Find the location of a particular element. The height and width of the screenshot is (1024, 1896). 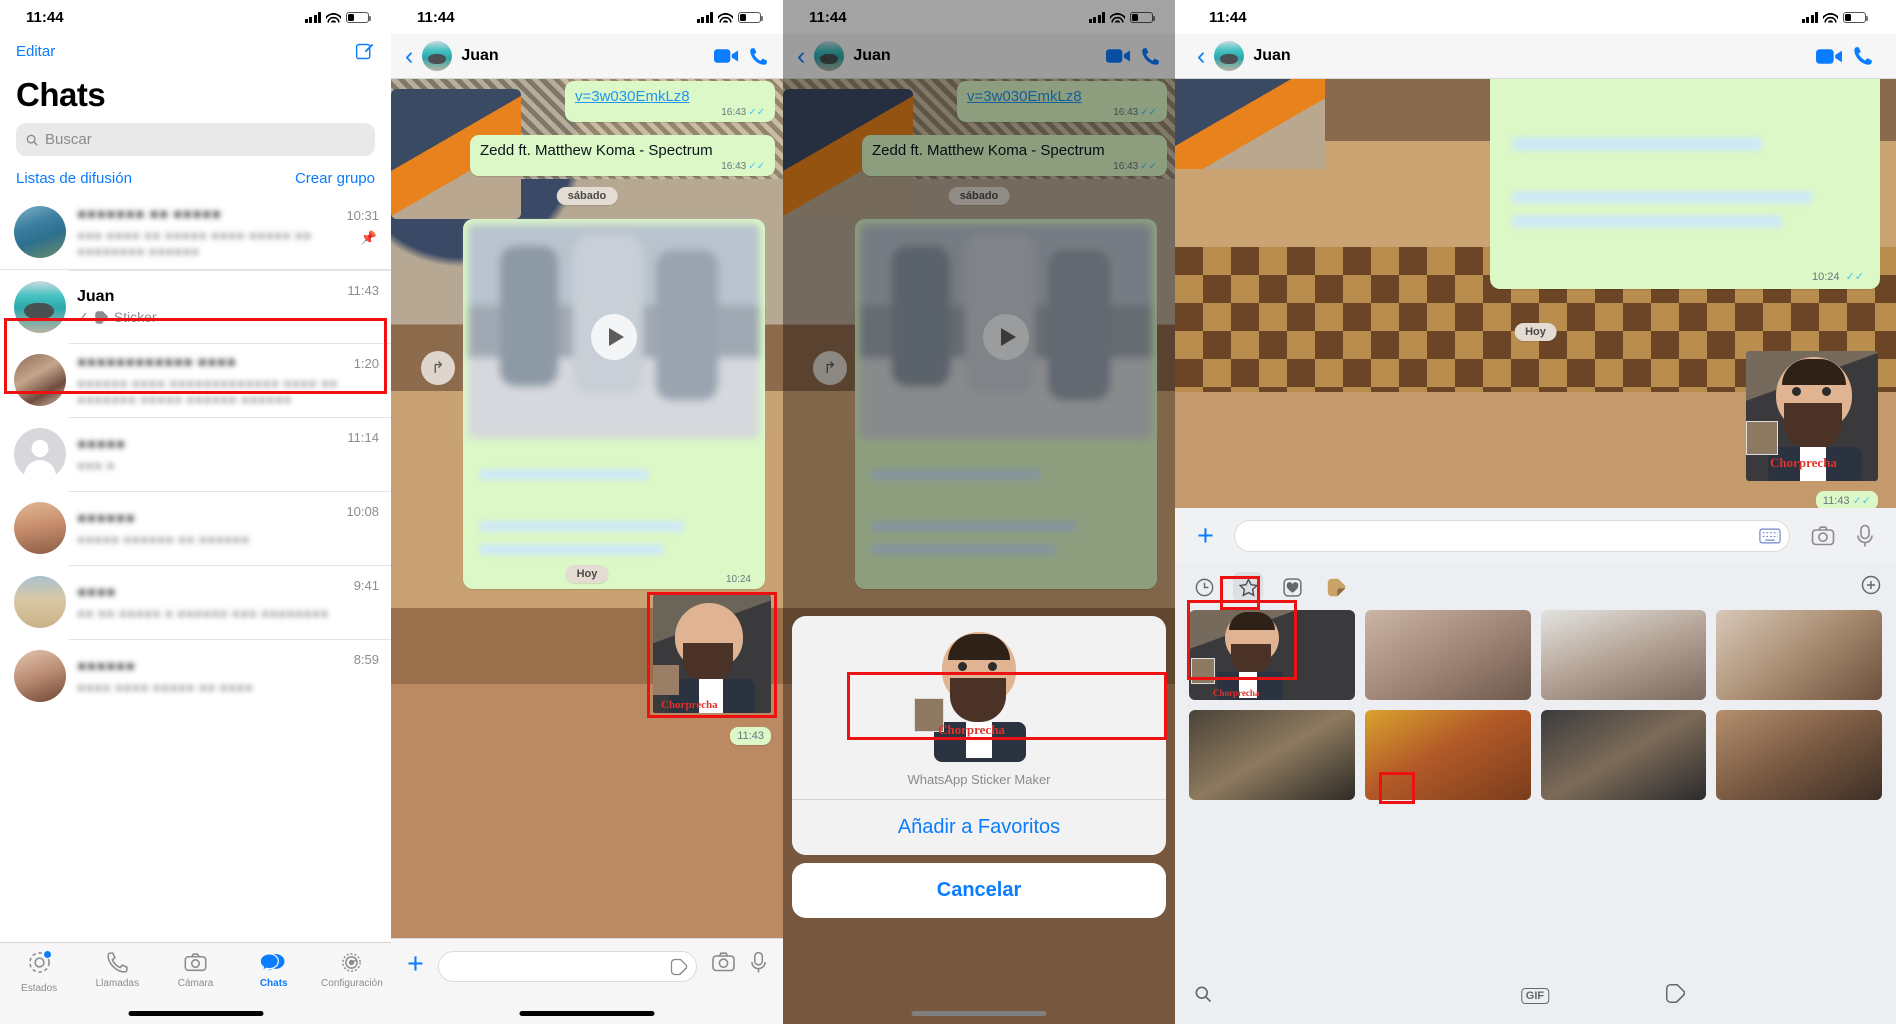

play-button-icon is located at coordinates (614, 337).